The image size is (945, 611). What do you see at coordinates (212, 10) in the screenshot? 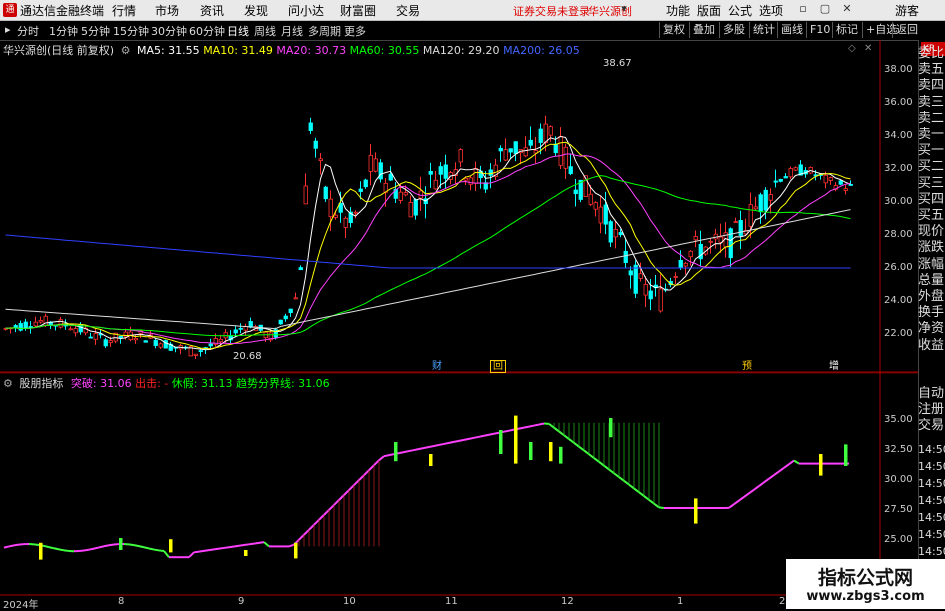
I see `menu-news: 资讯` at bounding box center [212, 10].